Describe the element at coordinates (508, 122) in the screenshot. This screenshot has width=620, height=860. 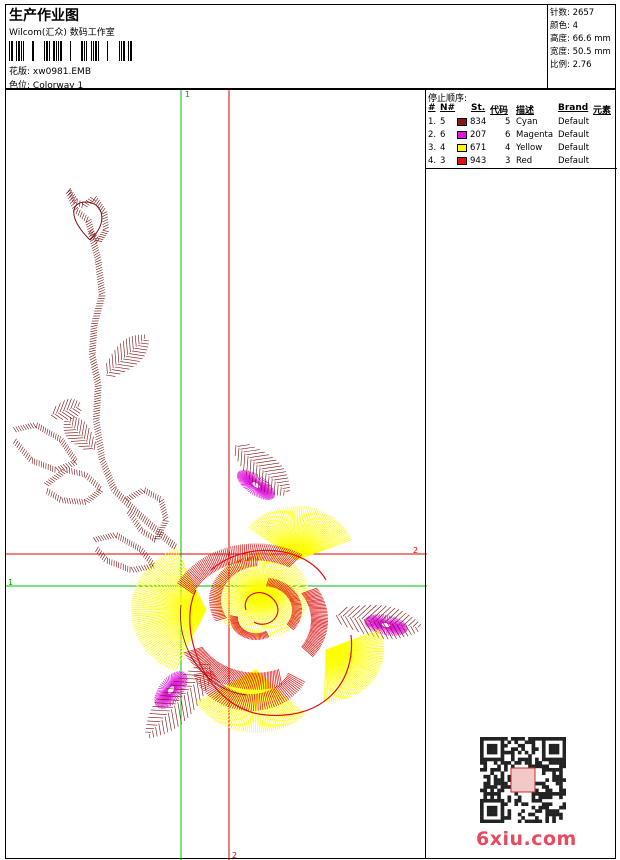
I see `row-code: 5` at that location.